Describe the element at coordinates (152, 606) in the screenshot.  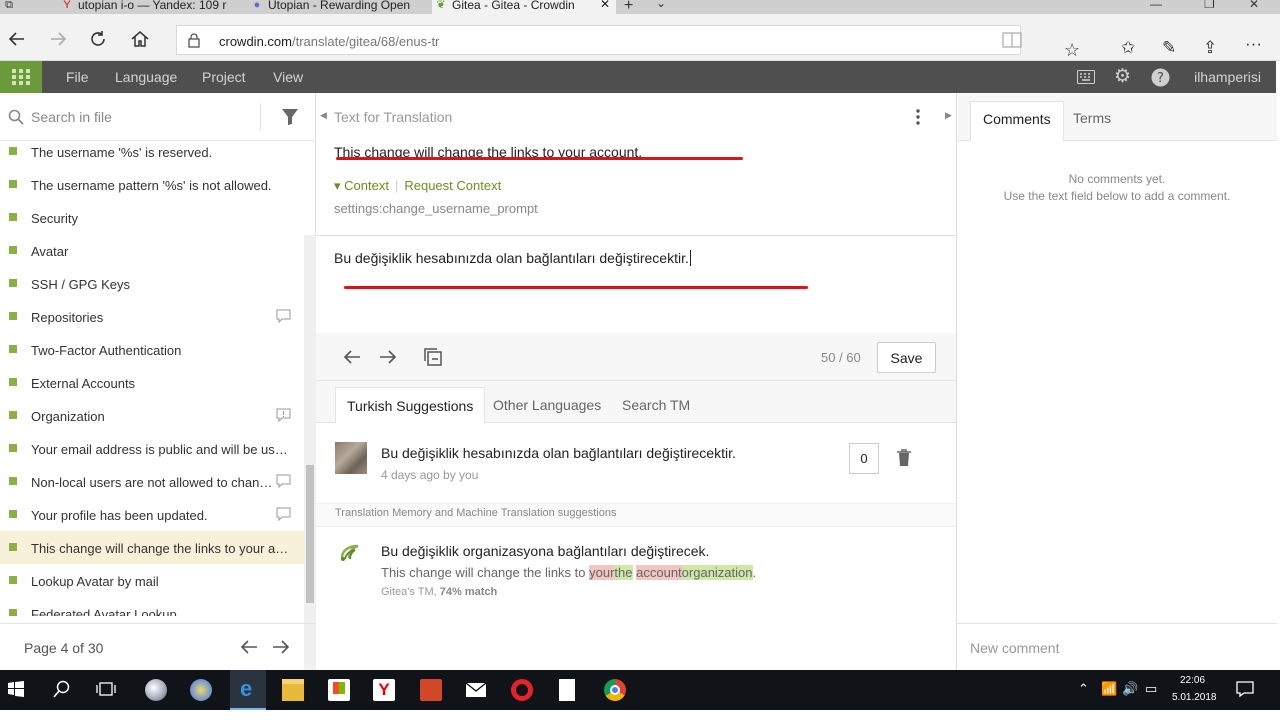
I see `list-item: Federated Avatar Lookup` at that location.